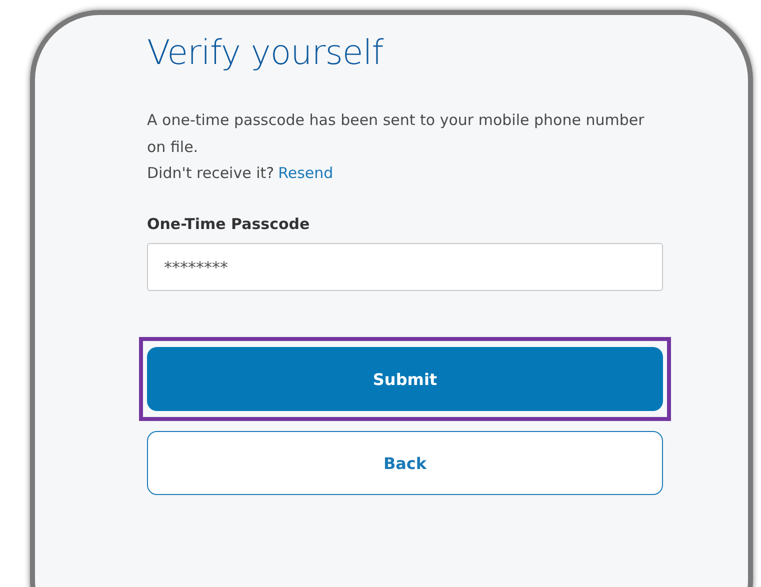 The width and height of the screenshot is (761, 587). I want to click on info-text: A one-time passcode has been sent to your mobile phone number on file., so click(396, 134).